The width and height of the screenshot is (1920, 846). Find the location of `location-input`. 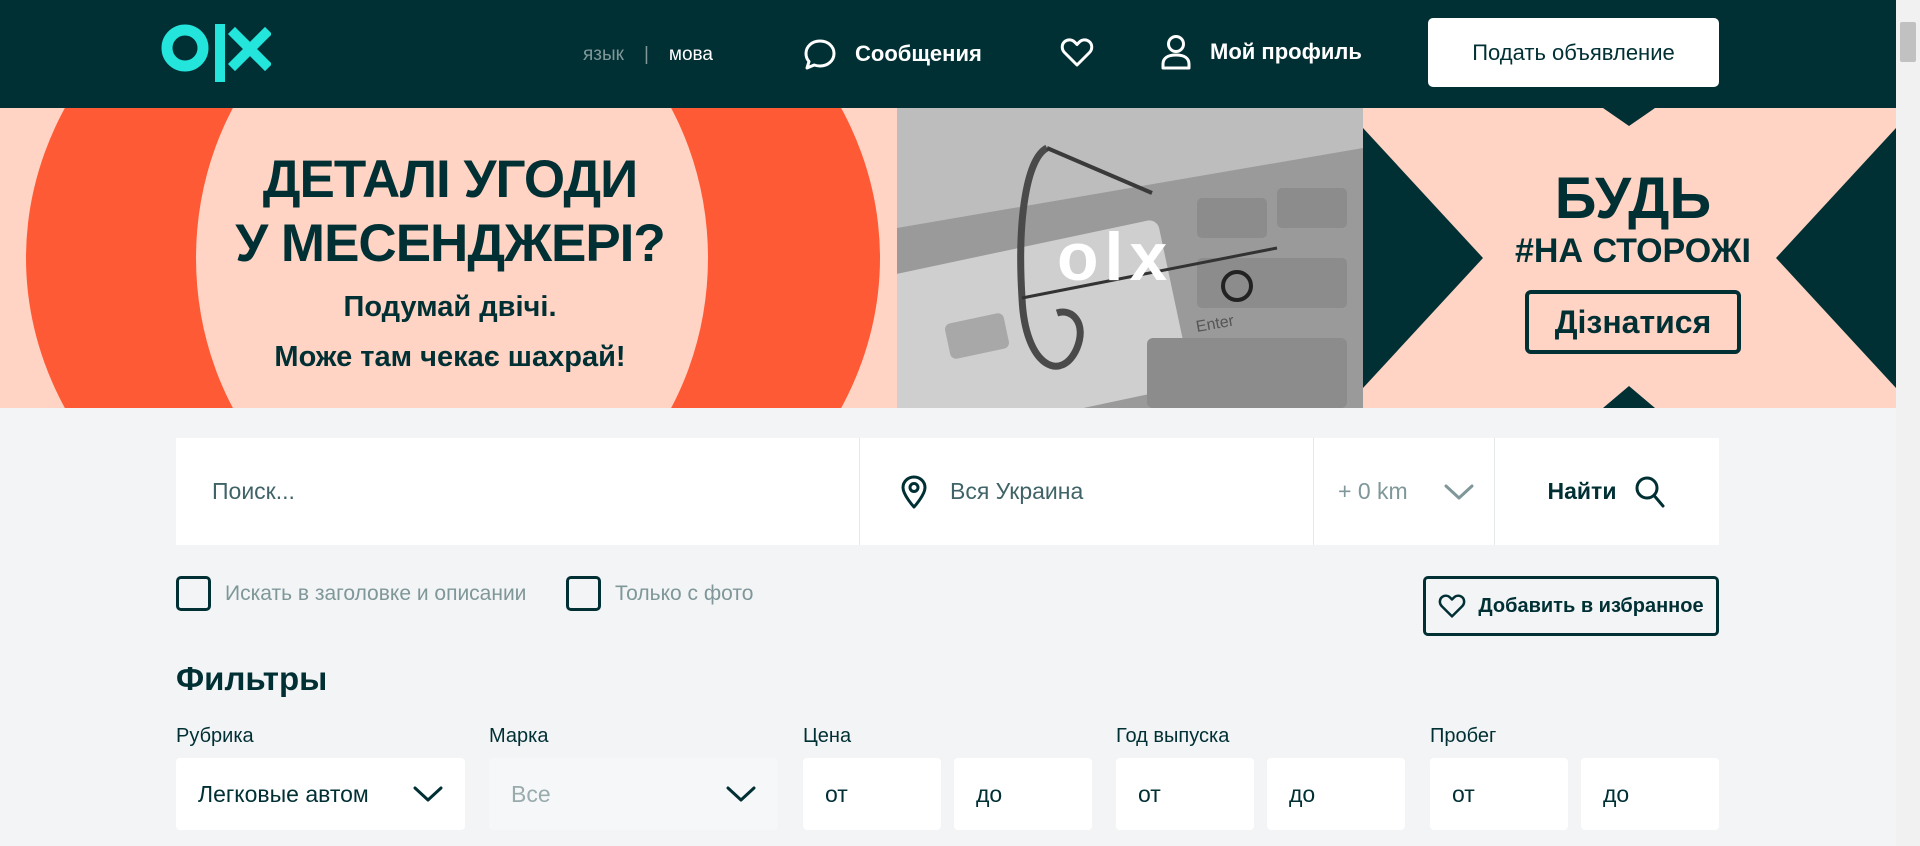

location-input is located at coordinates (1115, 491).